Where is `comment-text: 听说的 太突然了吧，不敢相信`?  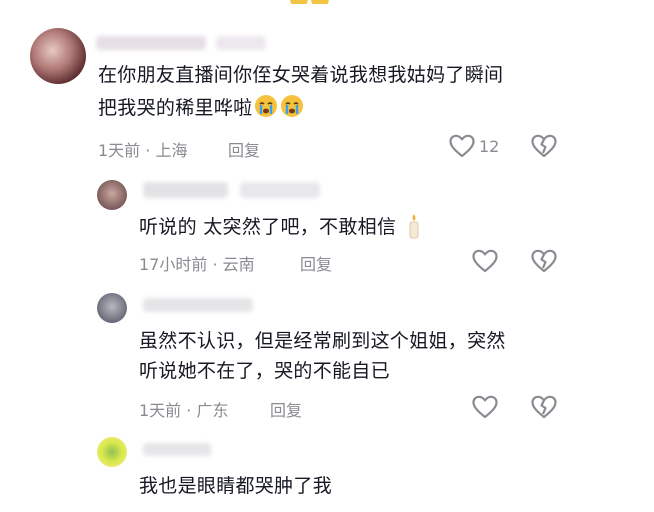 comment-text: 听说的 太突然了吧，不敢相信 is located at coordinates (268, 227).